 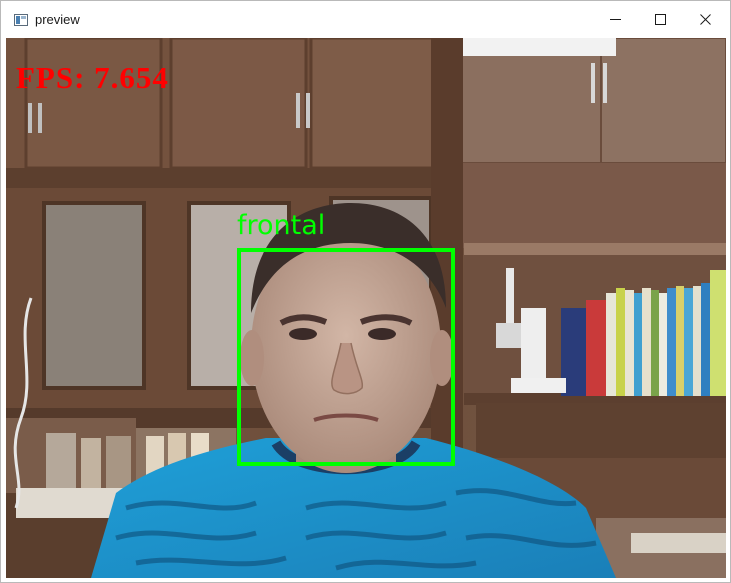 I want to click on face-detection-label: frontal, so click(x=281, y=225).